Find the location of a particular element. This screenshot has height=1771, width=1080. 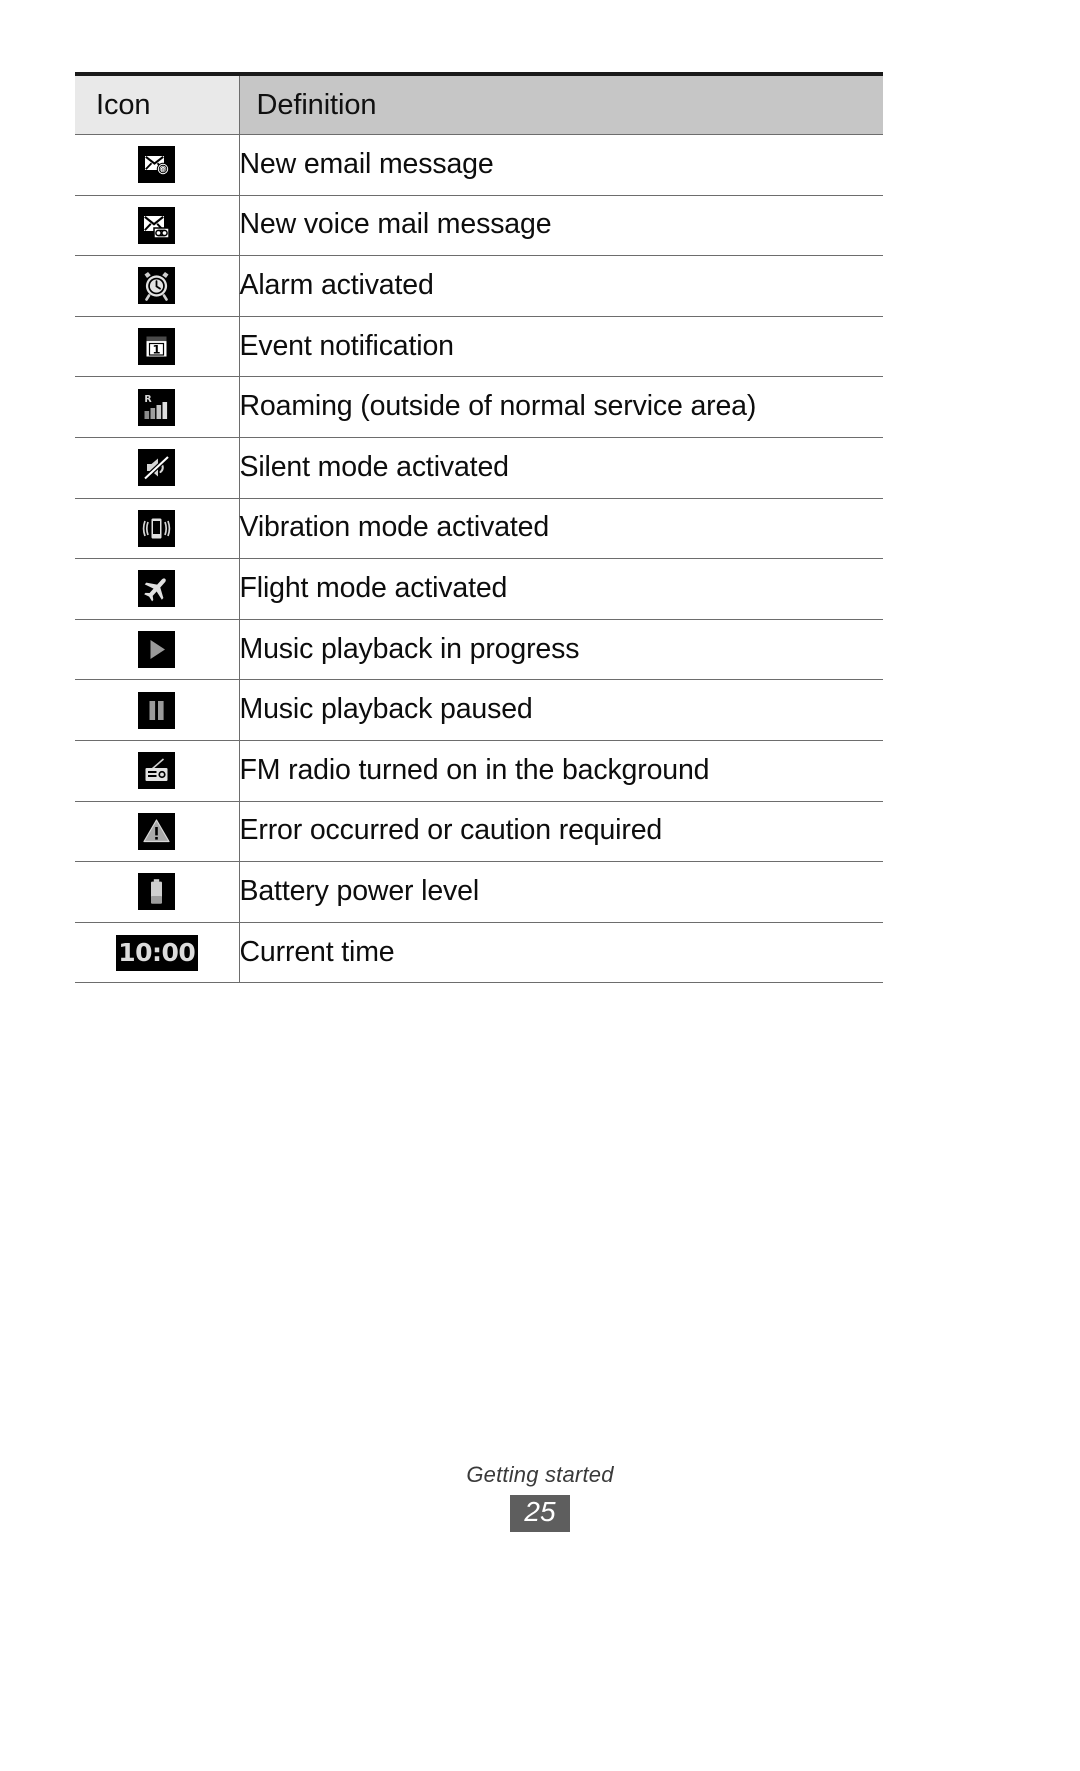

svg-text: 1 is located at coordinates (157, 349).